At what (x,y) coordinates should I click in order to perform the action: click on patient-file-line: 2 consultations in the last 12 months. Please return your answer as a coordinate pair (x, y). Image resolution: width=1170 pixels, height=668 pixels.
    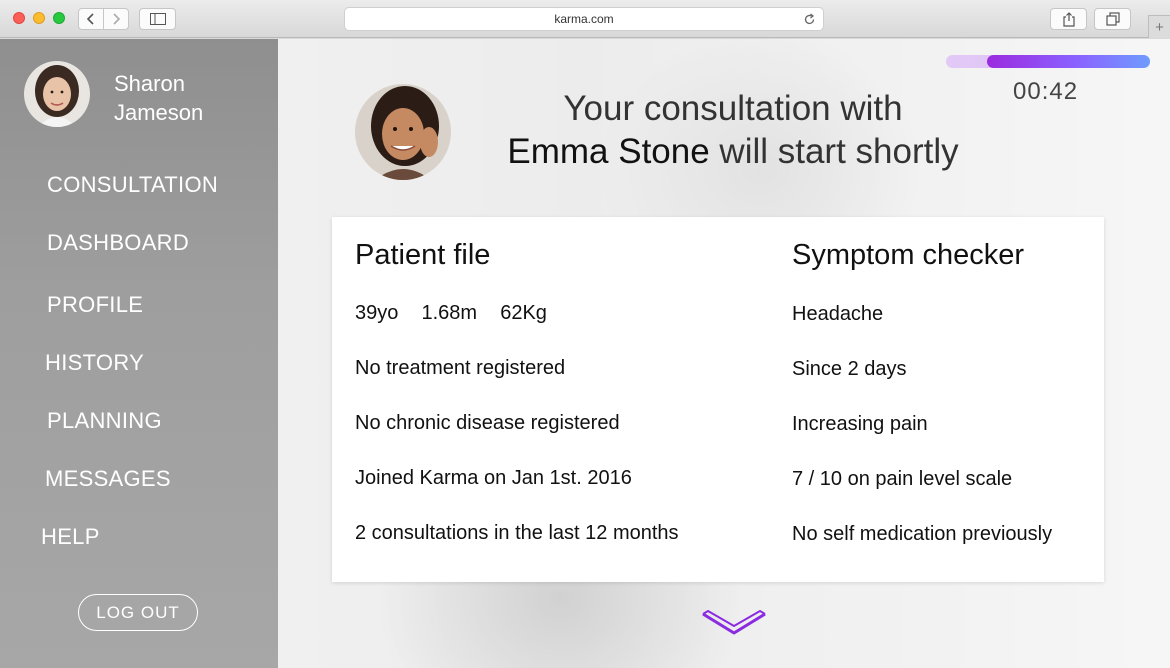
    Looking at the image, I should click on (517, 533).